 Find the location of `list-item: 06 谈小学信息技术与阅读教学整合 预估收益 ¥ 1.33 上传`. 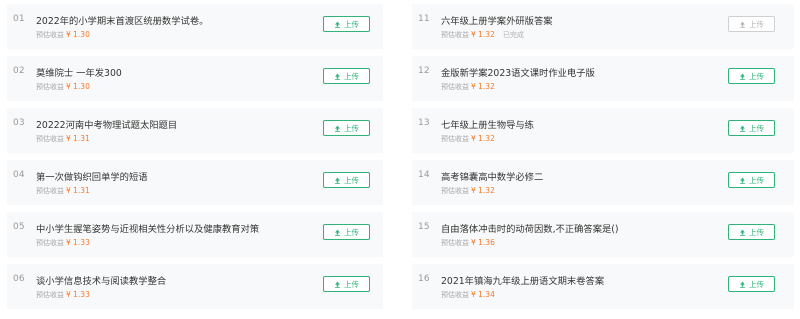

list-item: 06 谈小学信息技术与阅读教学整合 预估收益 ¥ 1.33 上传 is located at coordinates (195, 286).